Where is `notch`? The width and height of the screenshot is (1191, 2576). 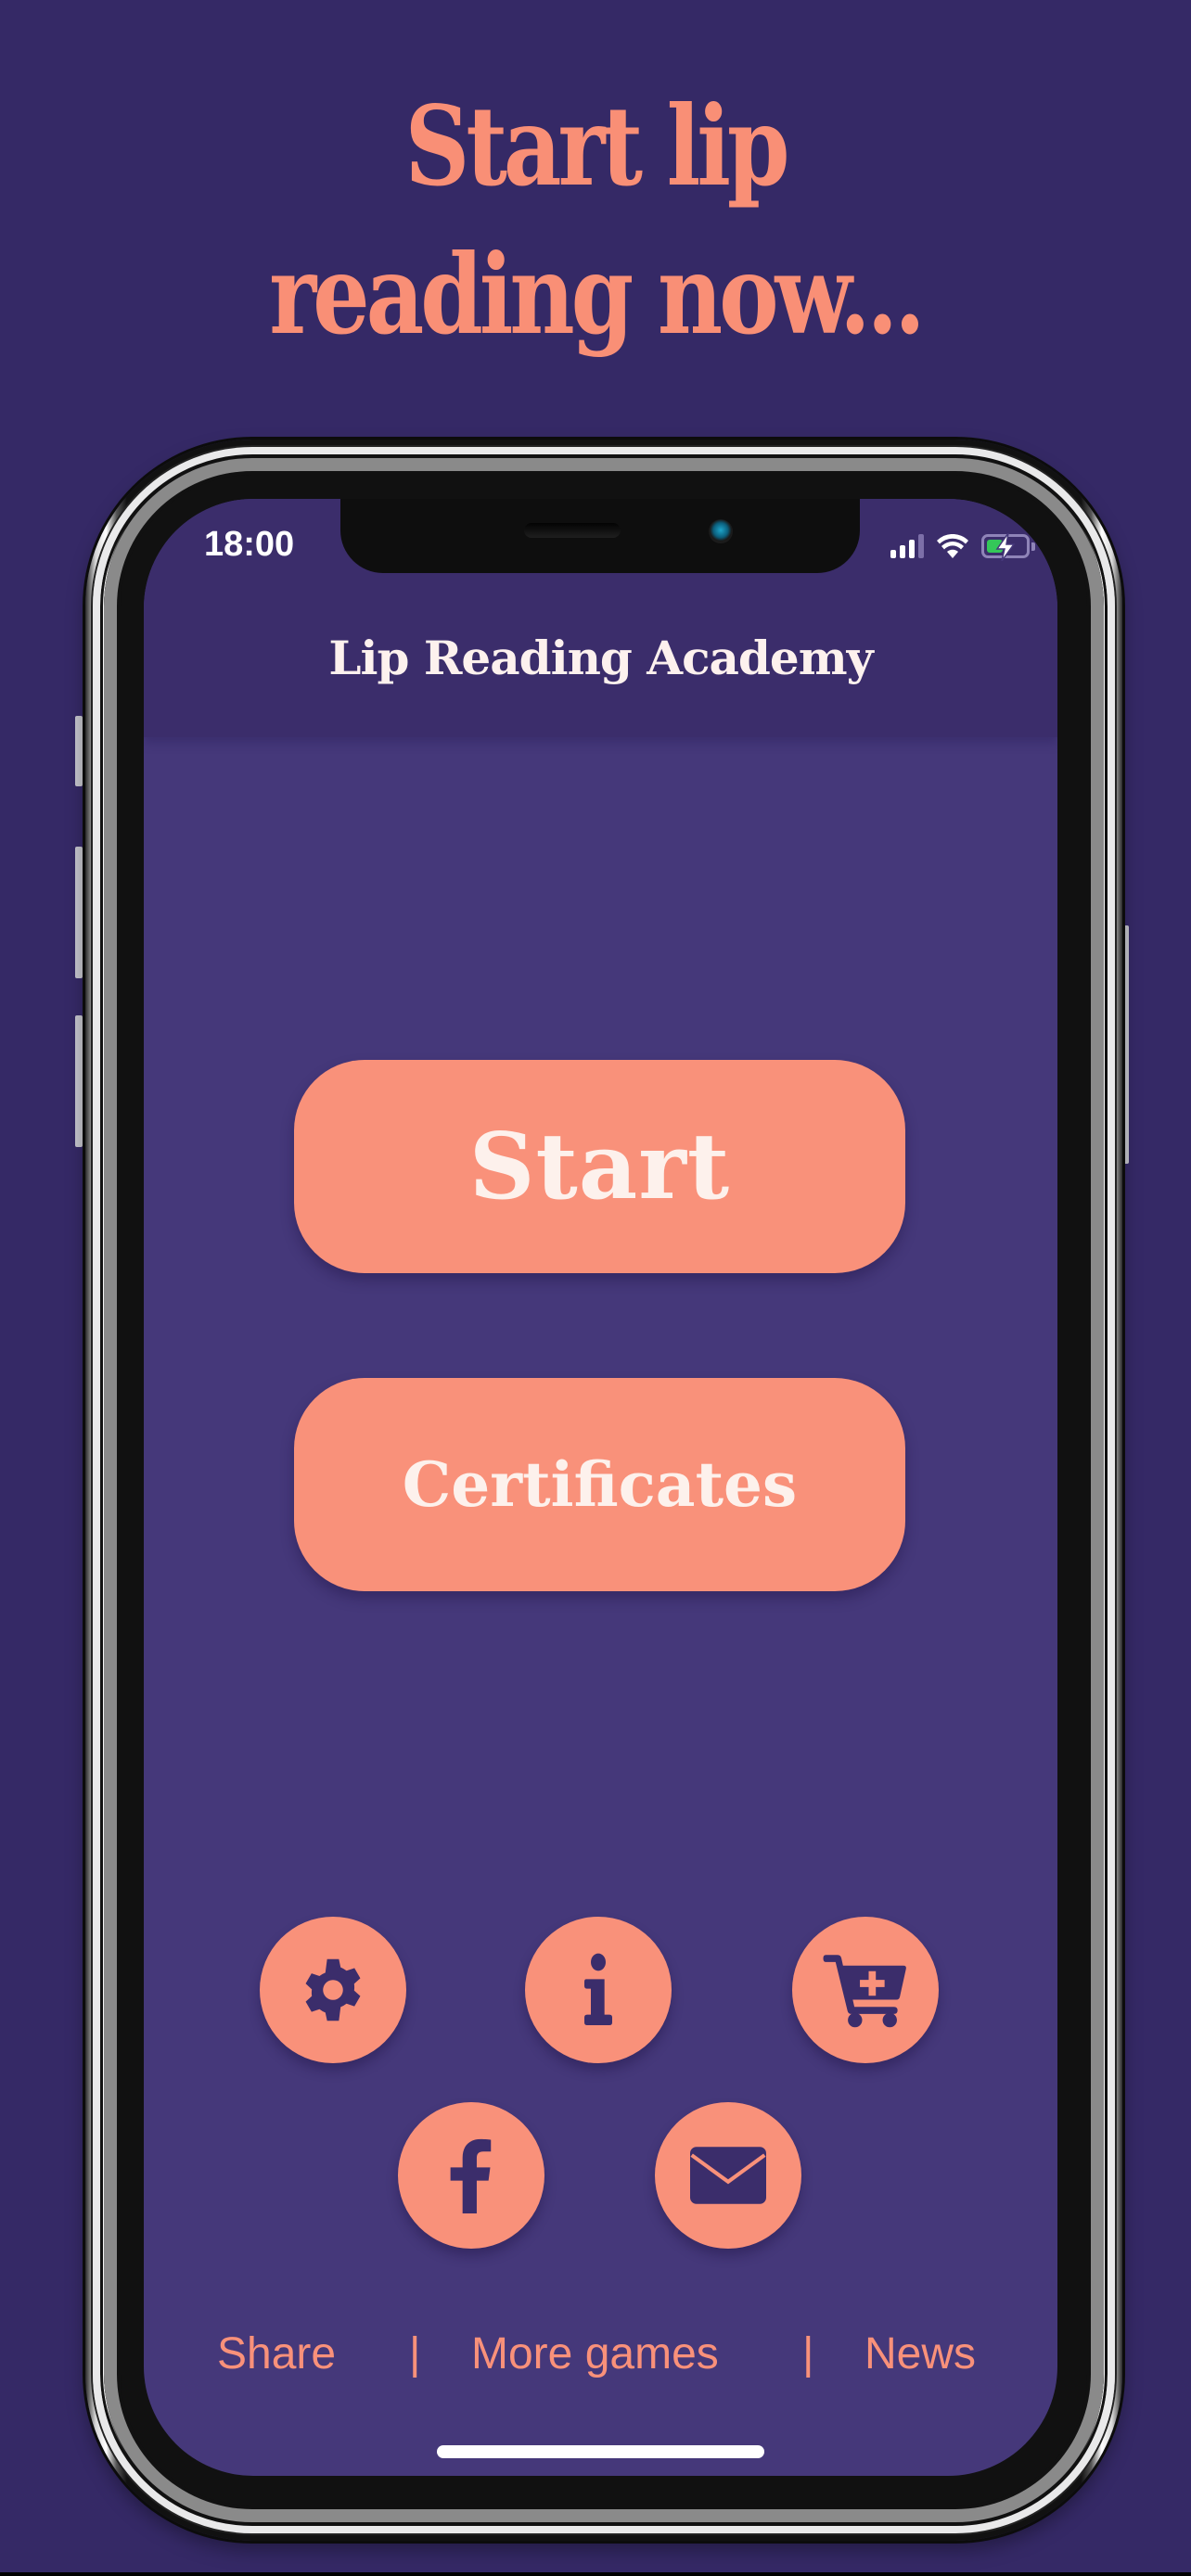
notch is located at coordinates (600, 536).